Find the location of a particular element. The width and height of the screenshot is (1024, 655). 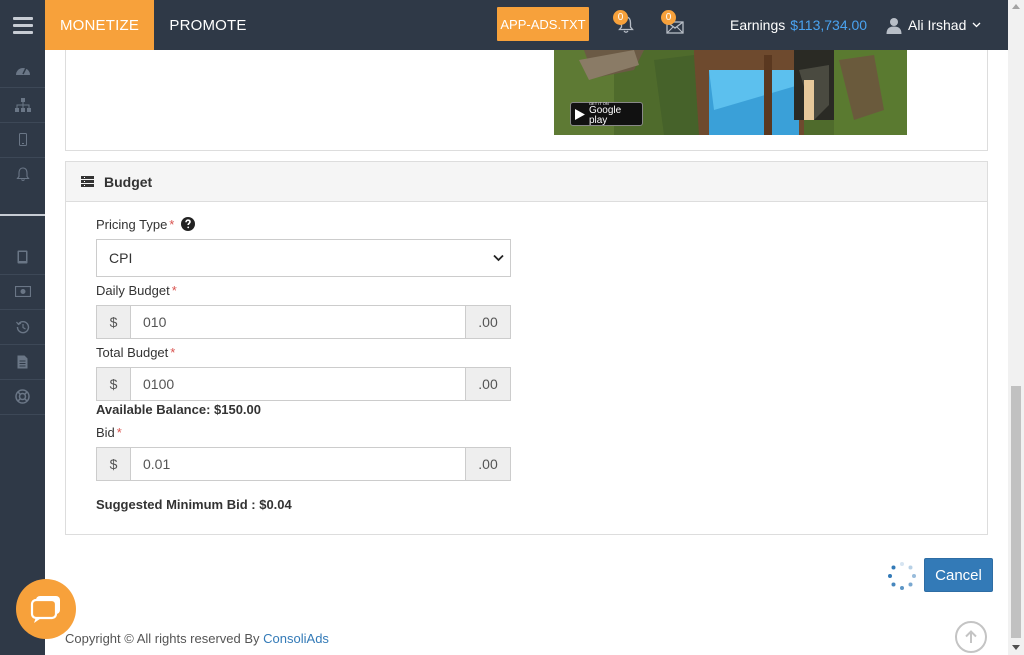

user-icon is located at coordinates (894, 25).